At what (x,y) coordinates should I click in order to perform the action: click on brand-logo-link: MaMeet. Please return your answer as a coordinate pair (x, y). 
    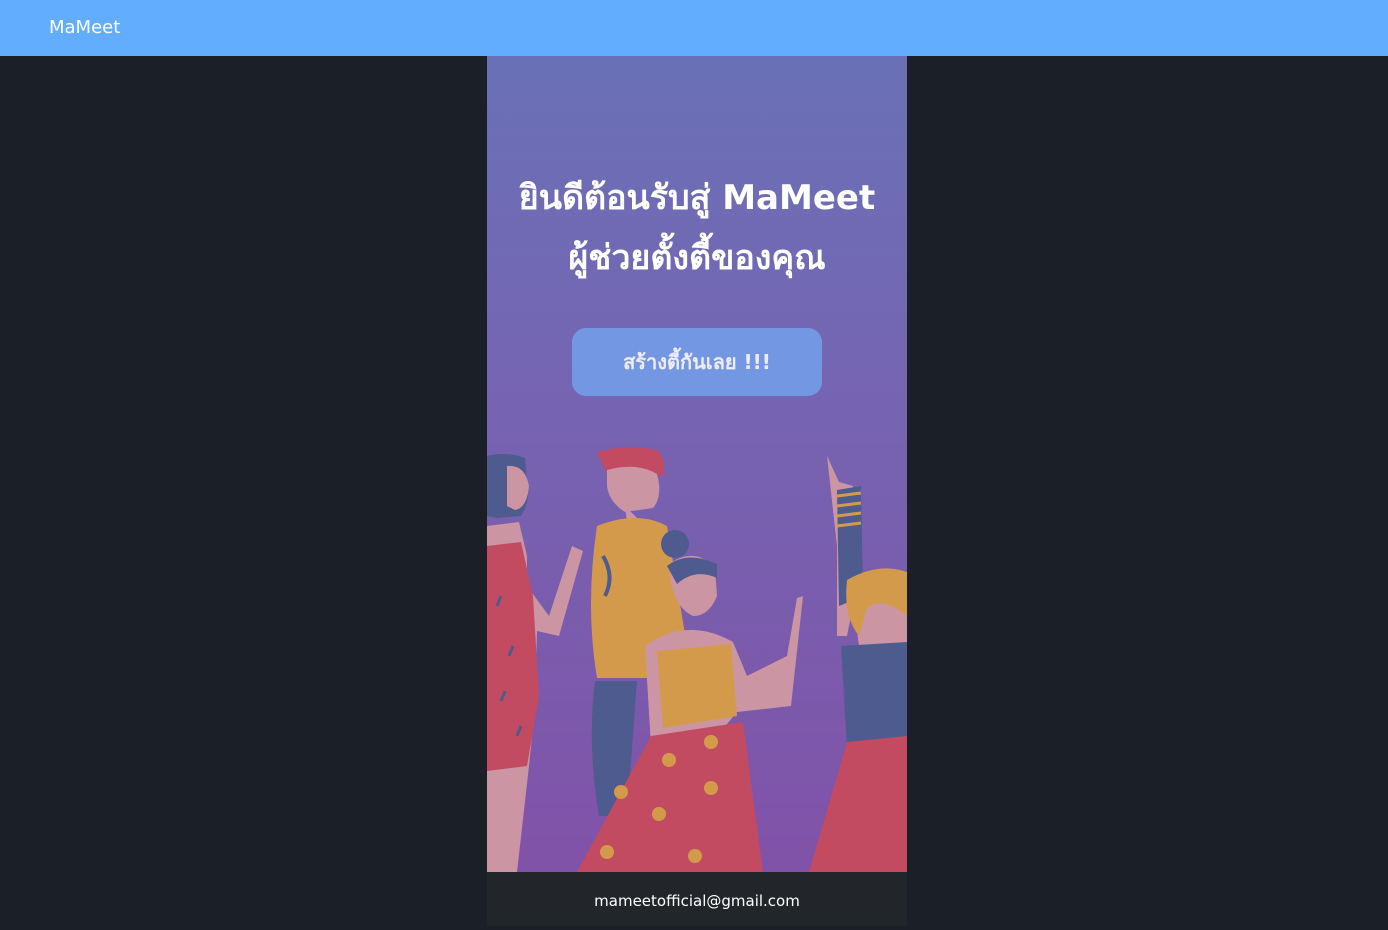
    Looking at the image, I should click on (84, 28).